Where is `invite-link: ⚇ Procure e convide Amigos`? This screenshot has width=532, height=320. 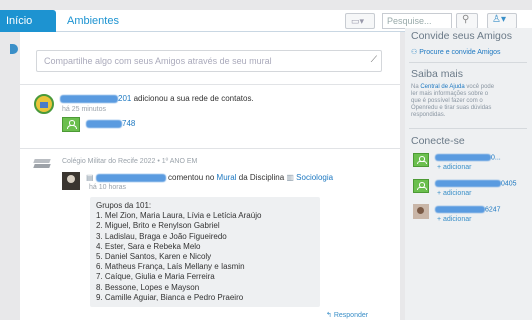 invite-link: ⚇ Procure e convide Amigos is located at coordinates (456, 52).